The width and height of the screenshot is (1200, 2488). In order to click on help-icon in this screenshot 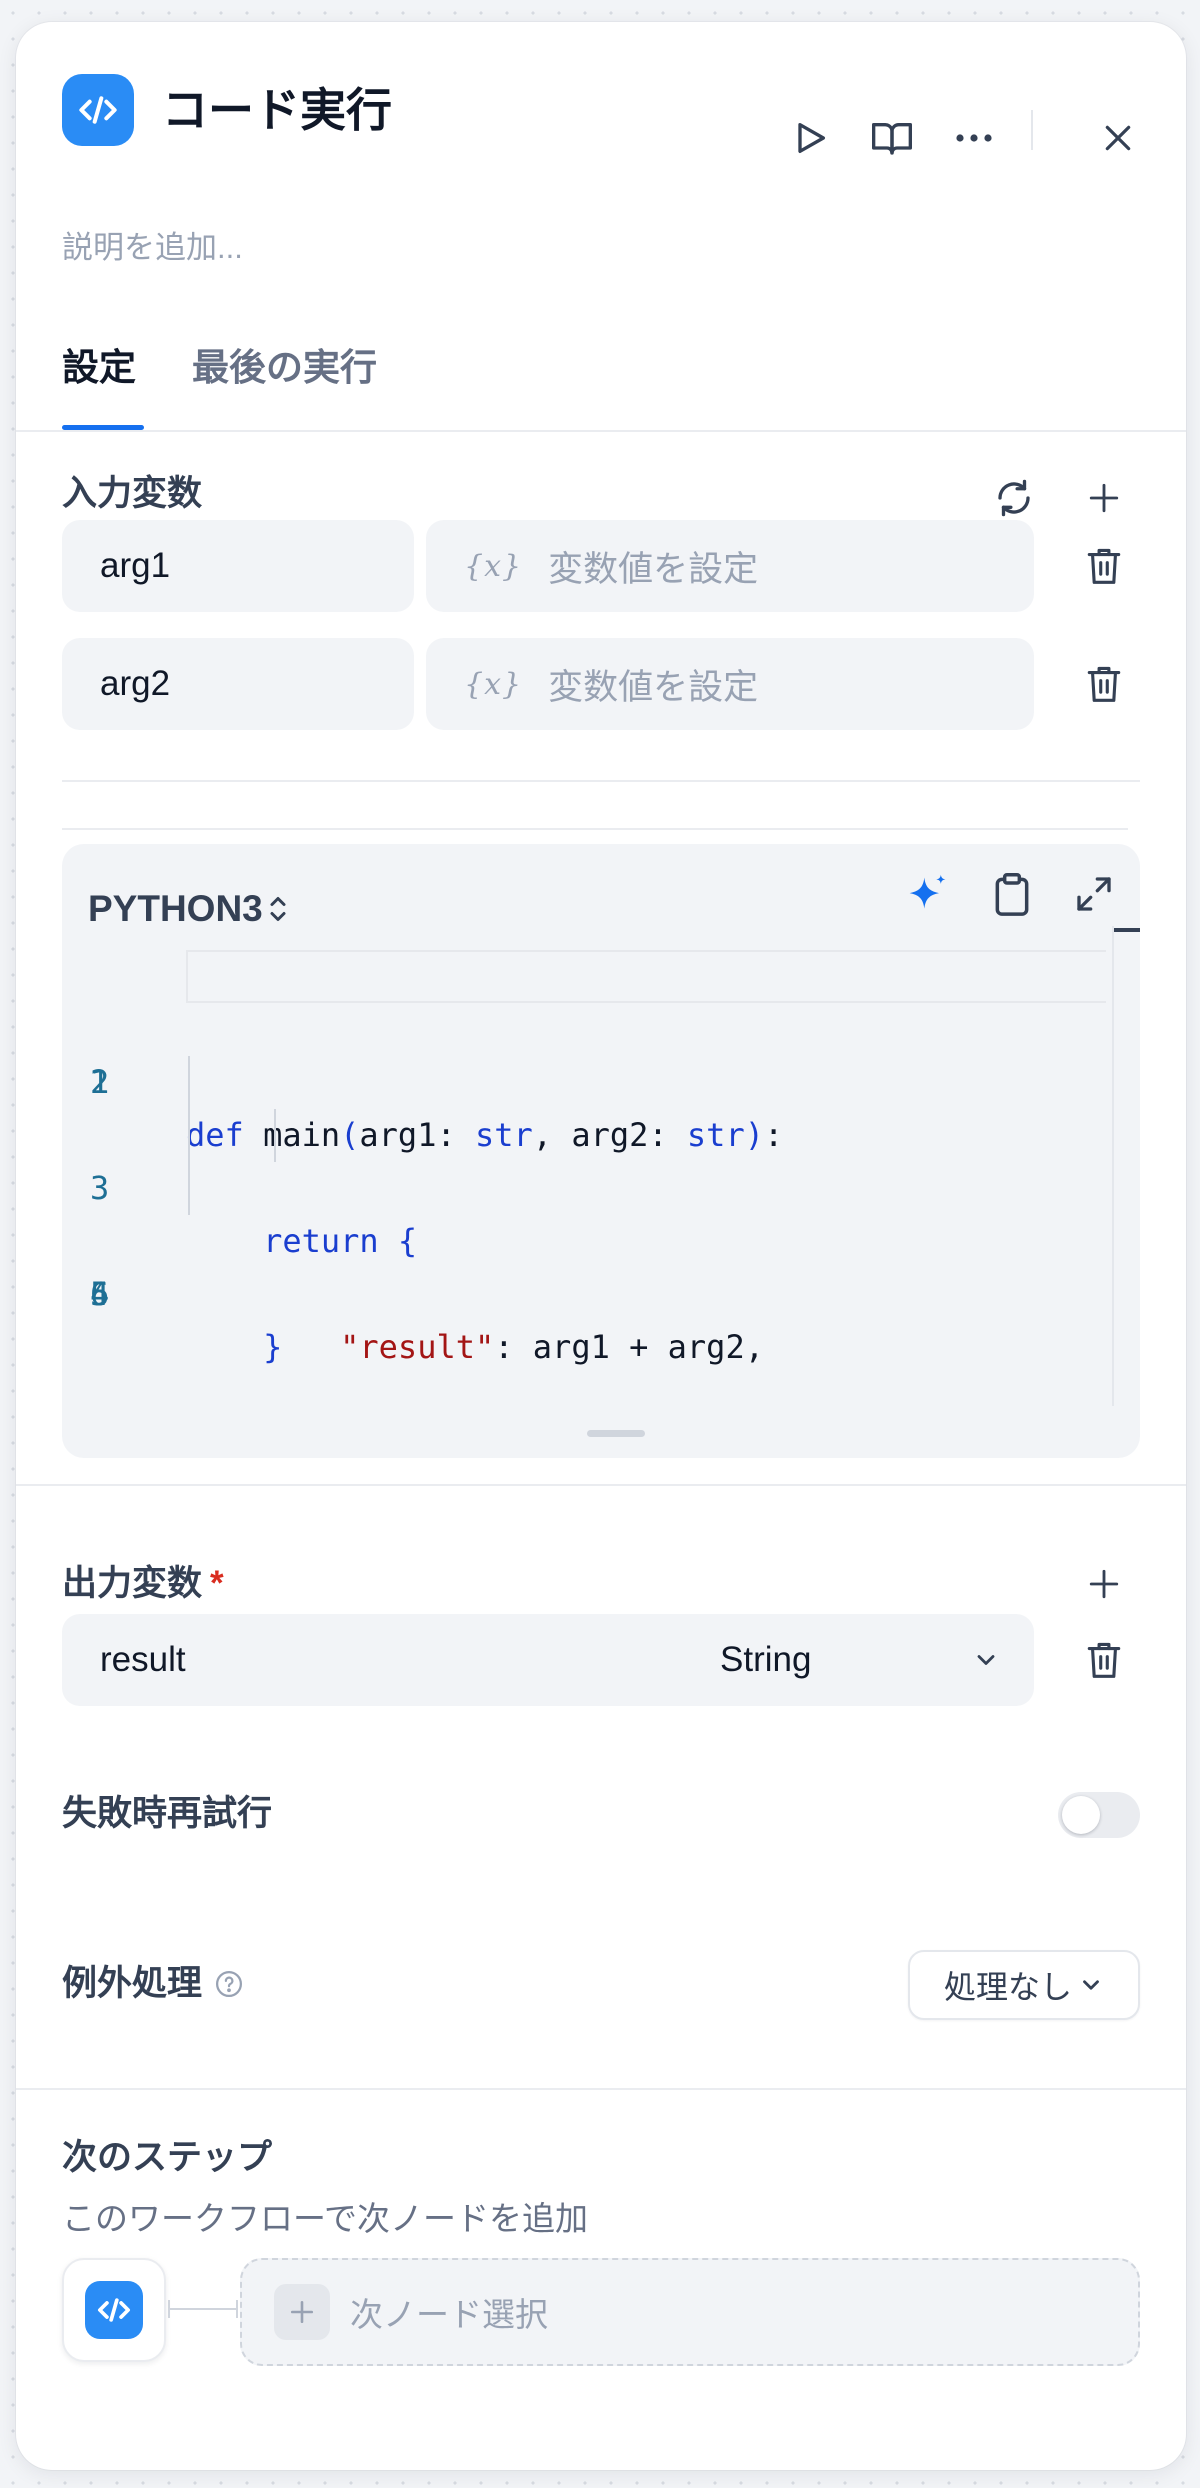, I will do `click(229, 1984)`.